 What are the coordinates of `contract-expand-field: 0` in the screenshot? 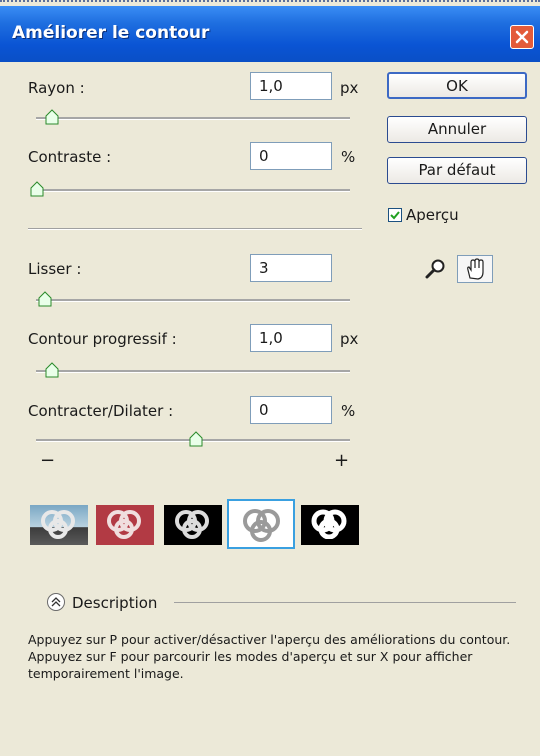 It's located at (291, 410).